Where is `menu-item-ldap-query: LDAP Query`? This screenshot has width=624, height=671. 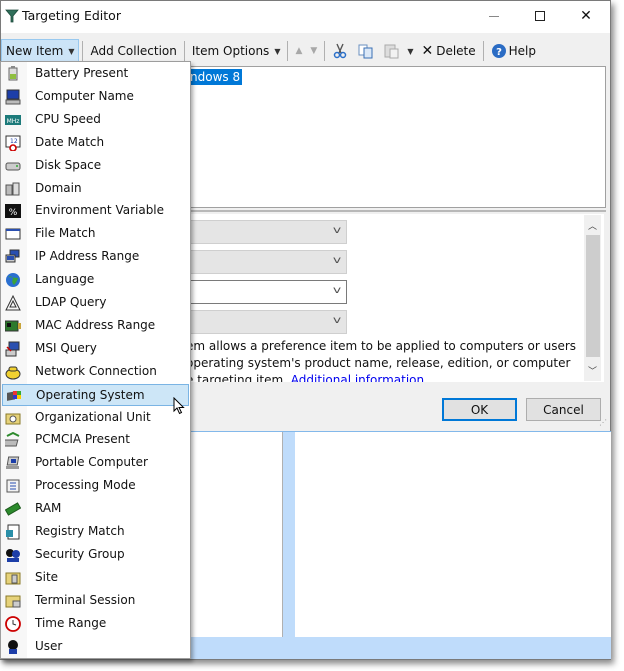 menu-item-ldap-query: LDAP Query is located at coordinates (95, 303).